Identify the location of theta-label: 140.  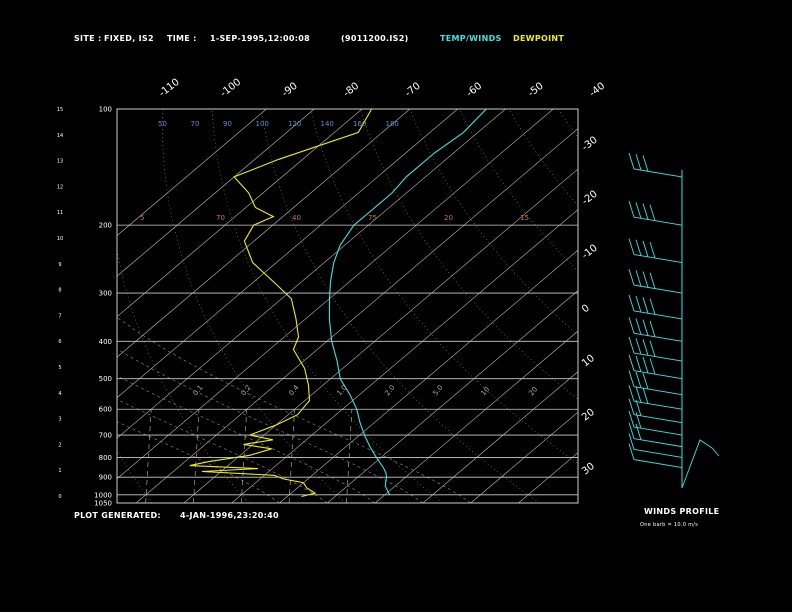
(327, 124).